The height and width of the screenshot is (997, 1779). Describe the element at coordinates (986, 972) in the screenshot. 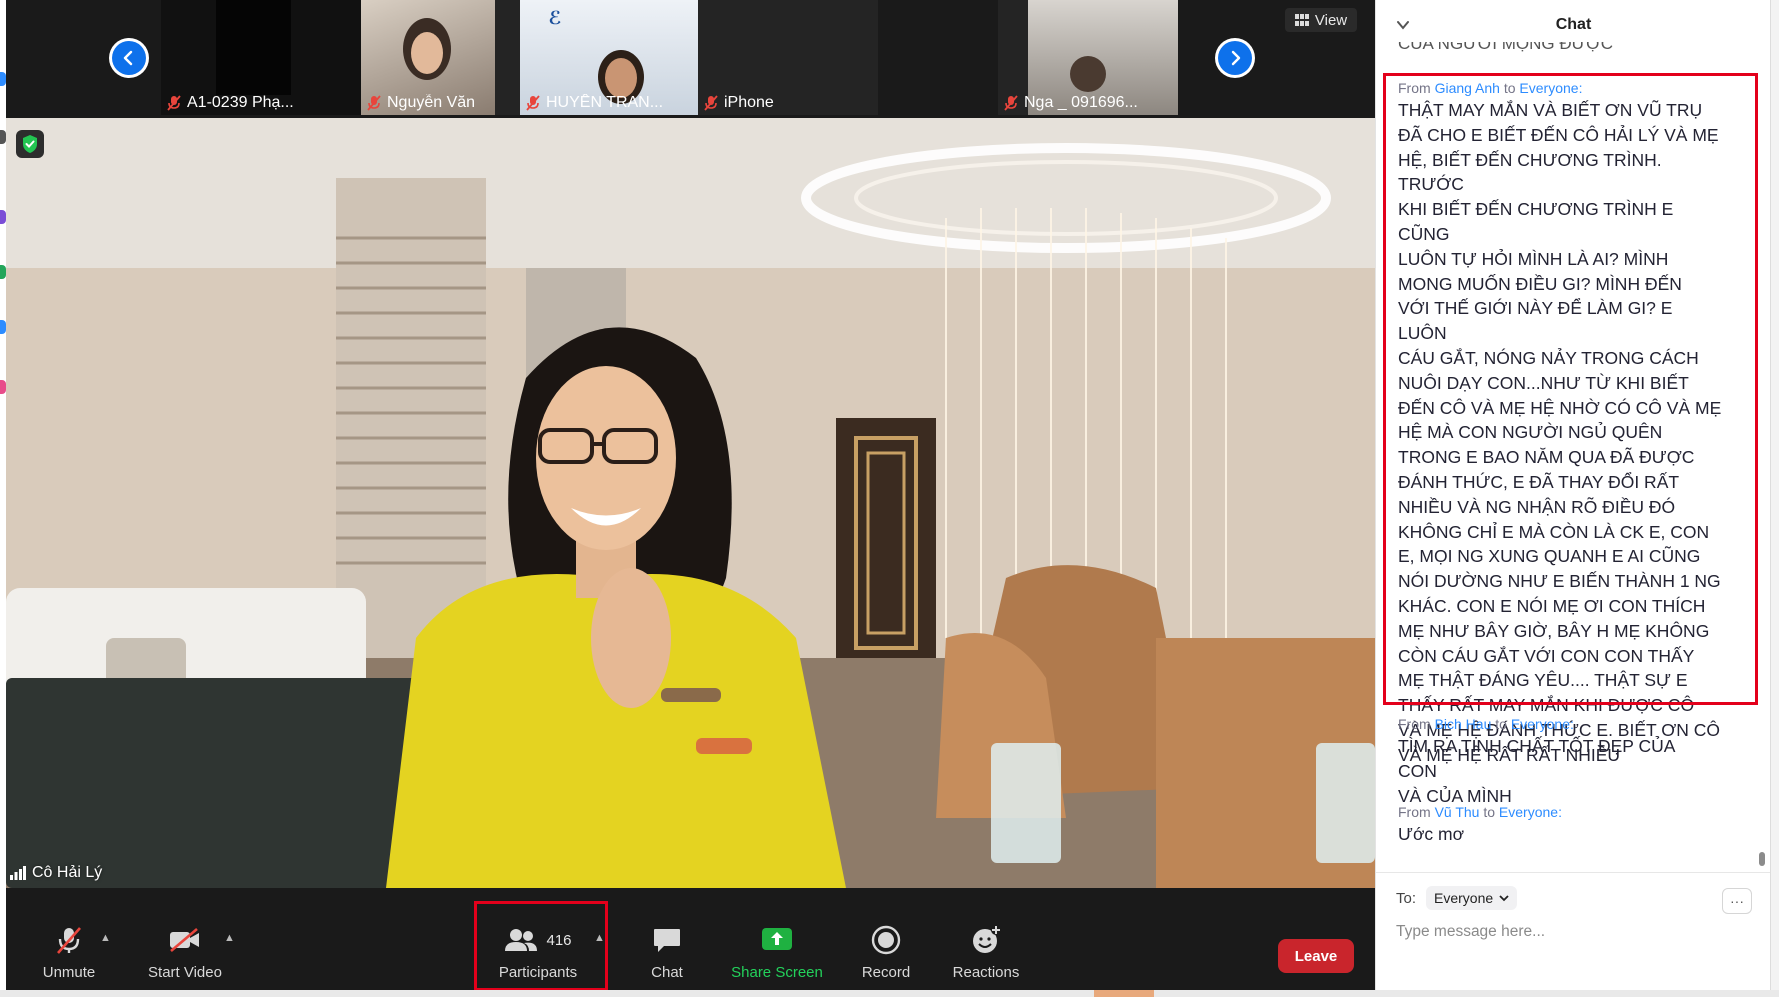

I see `reactions-label: Reactions` at that location.